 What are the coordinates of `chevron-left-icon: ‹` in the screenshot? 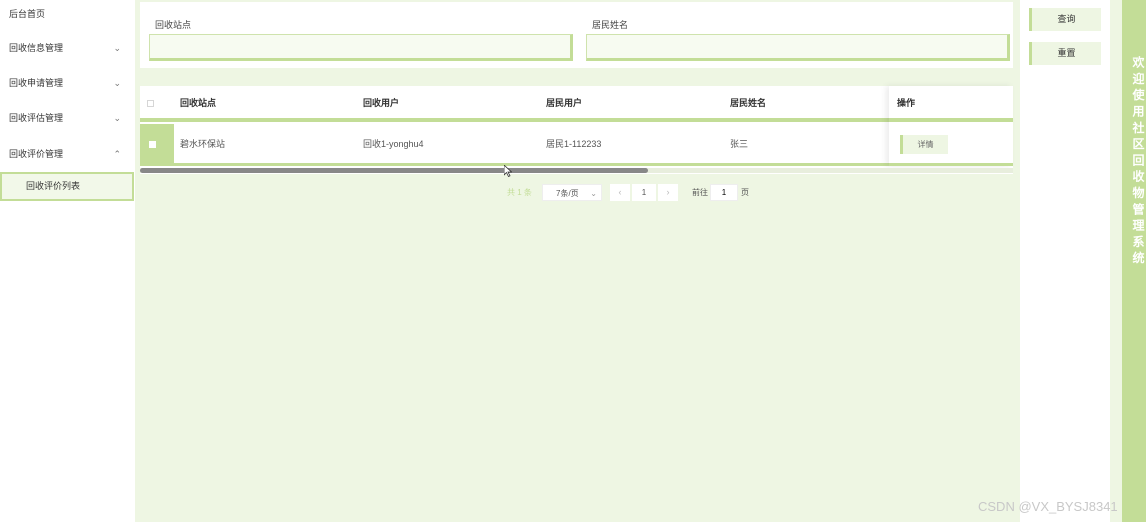 It's located at (620, 192).